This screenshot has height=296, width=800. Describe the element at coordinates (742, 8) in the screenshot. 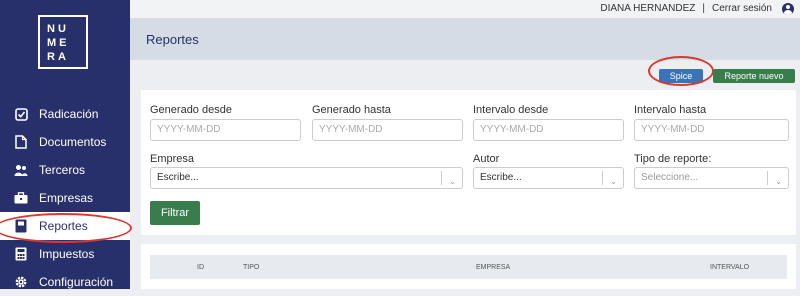

I see `logout-link: Cerrar sesión` at that location.